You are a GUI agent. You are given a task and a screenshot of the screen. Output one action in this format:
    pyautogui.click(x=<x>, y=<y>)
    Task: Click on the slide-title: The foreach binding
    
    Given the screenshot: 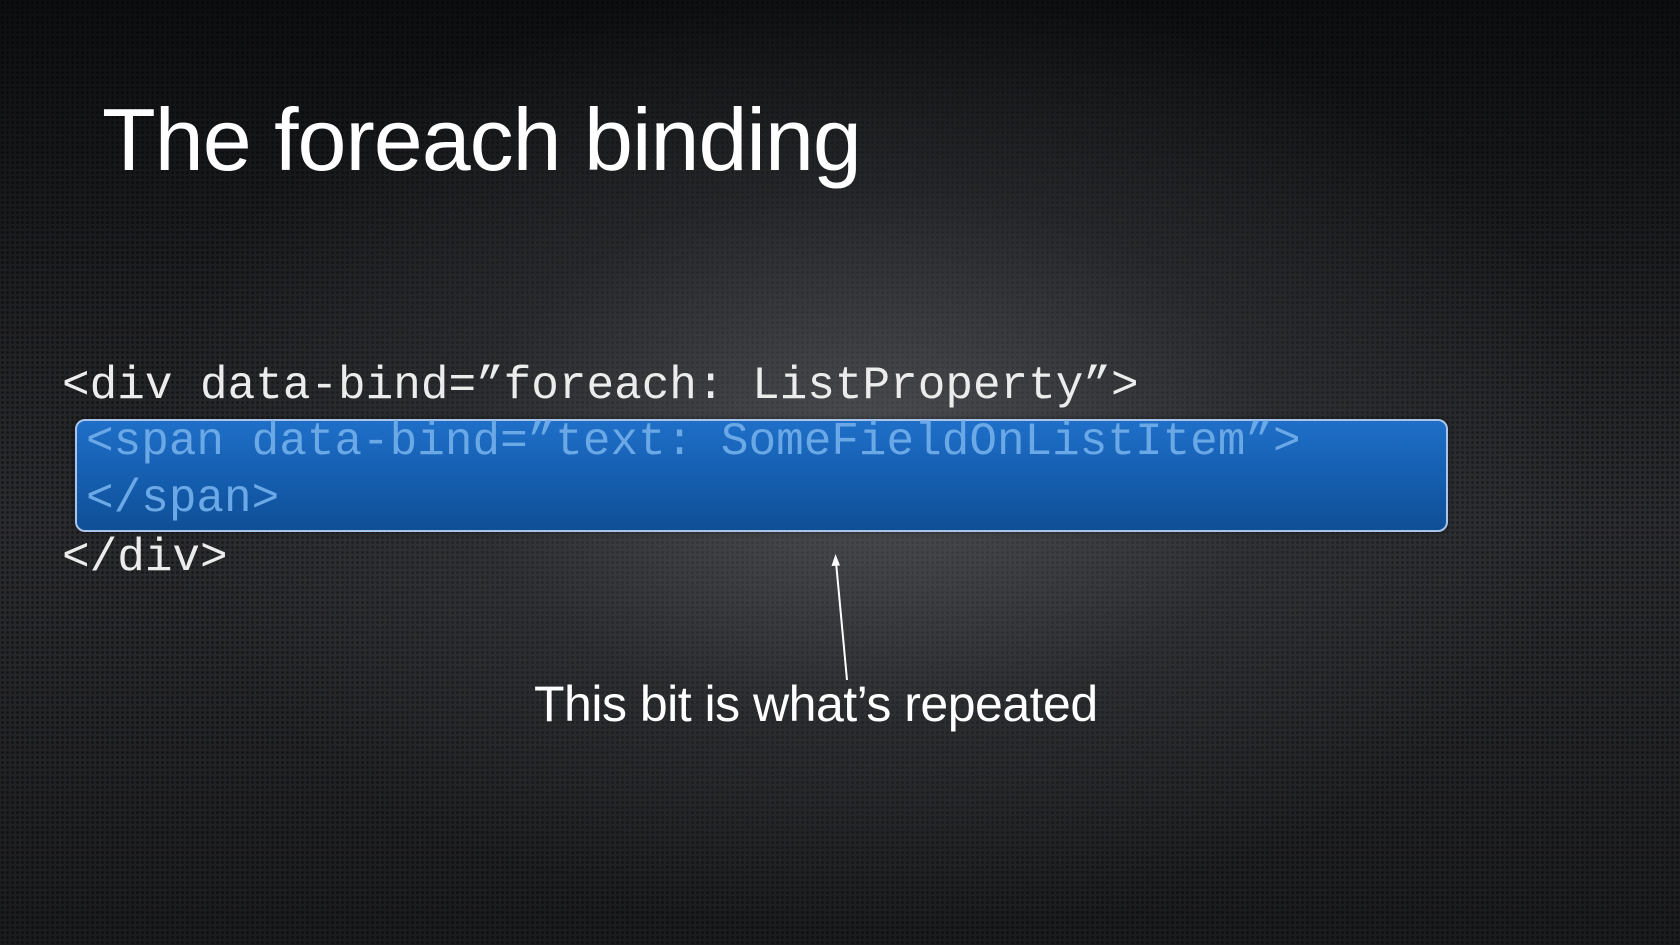 What is the action you would take?
    pyautogui.click(x=482, y=139)
    